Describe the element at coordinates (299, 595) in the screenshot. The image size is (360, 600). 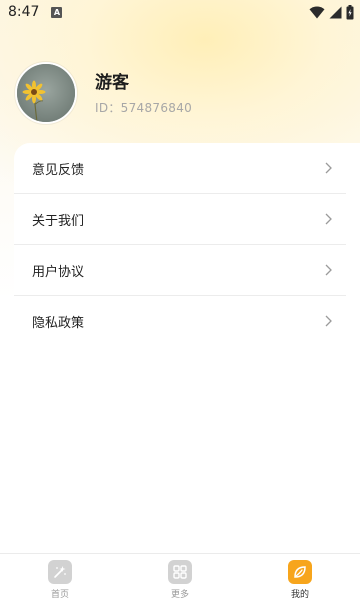
I see `tab-label: 我的` at that location.